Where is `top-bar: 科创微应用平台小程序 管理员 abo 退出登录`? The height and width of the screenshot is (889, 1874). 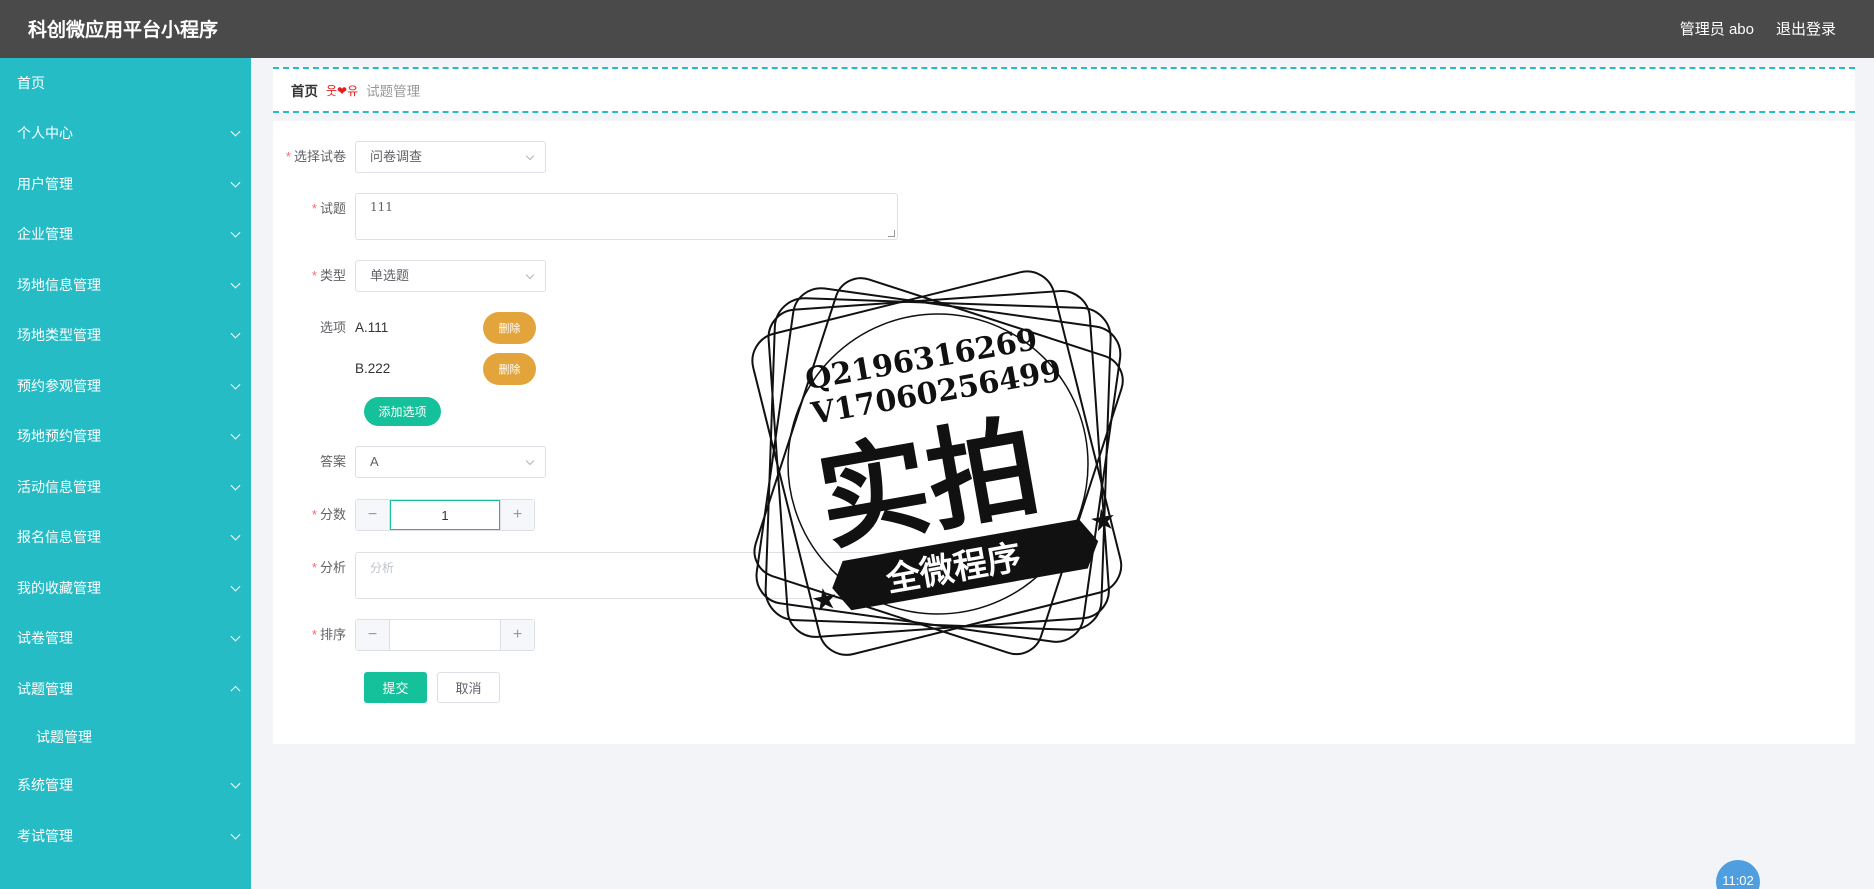
top-bar: 科创微应用平台小程序 管理员 abo 退出登录 is located at coordinates (937, 29).